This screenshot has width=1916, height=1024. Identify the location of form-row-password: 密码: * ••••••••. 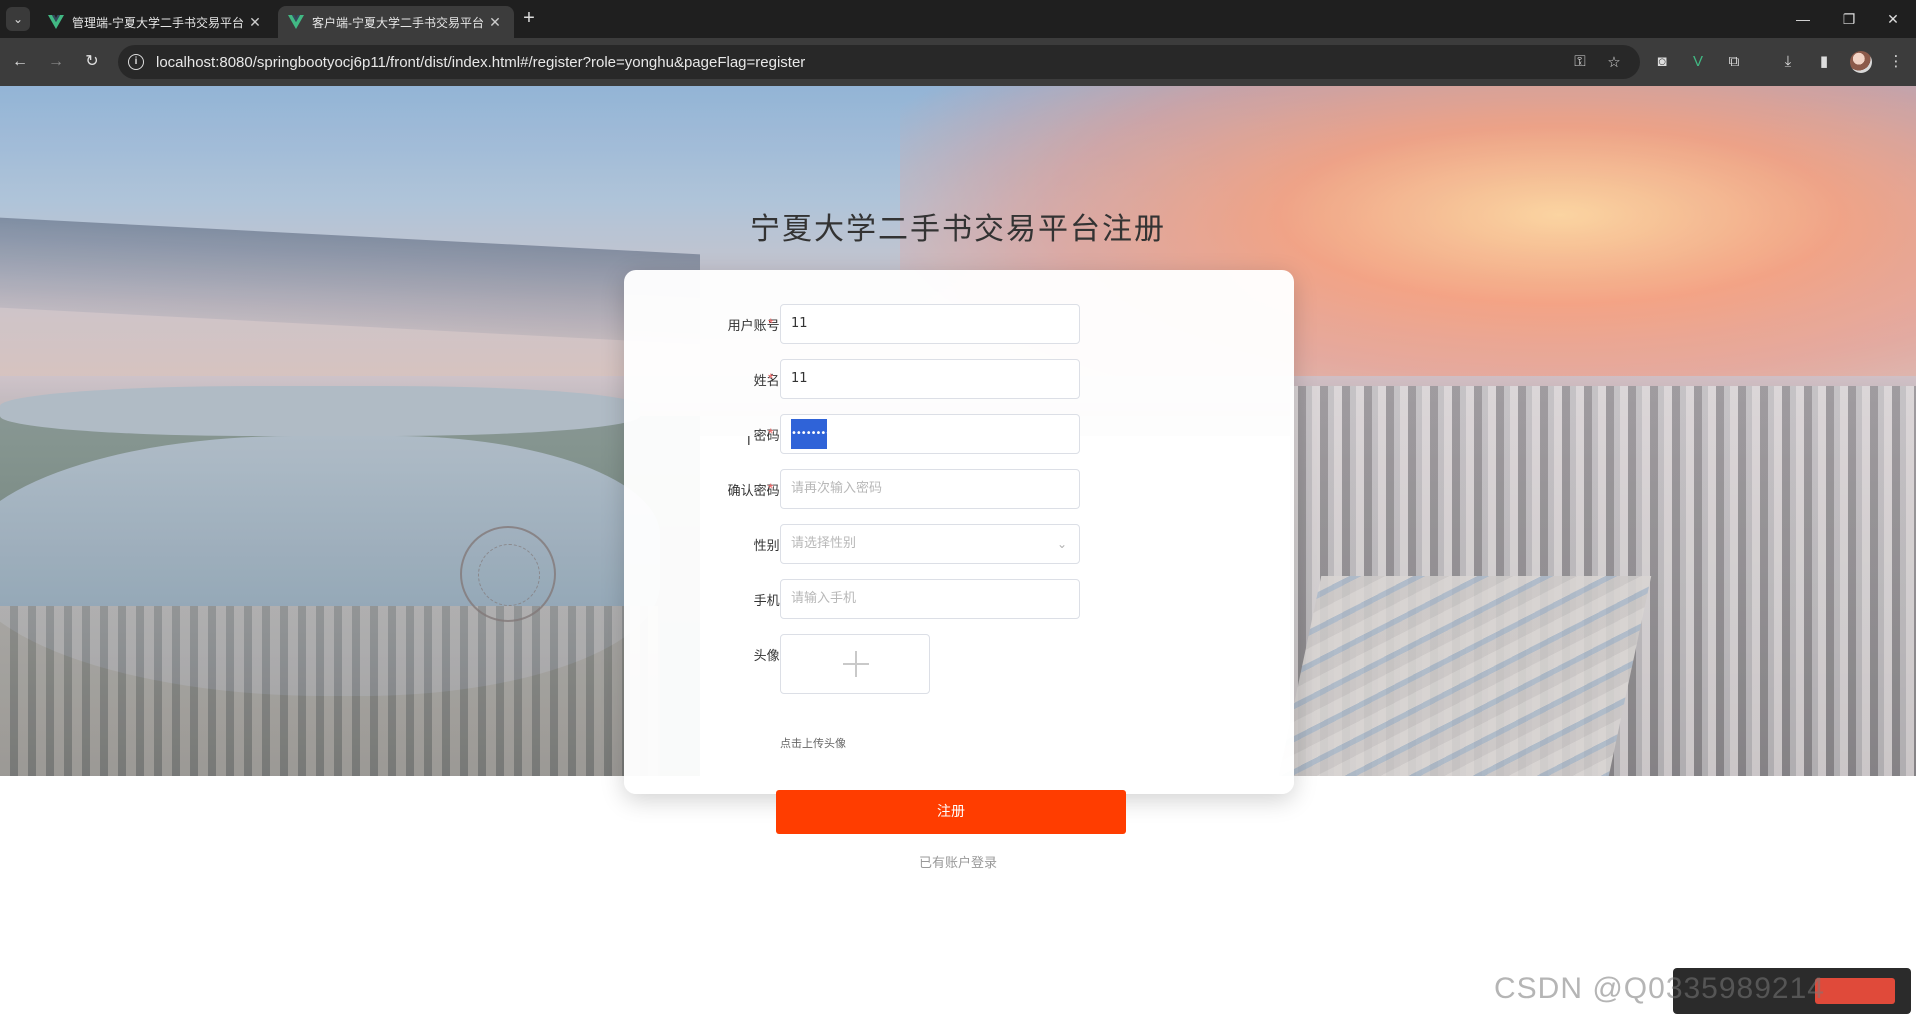
(959, 434).